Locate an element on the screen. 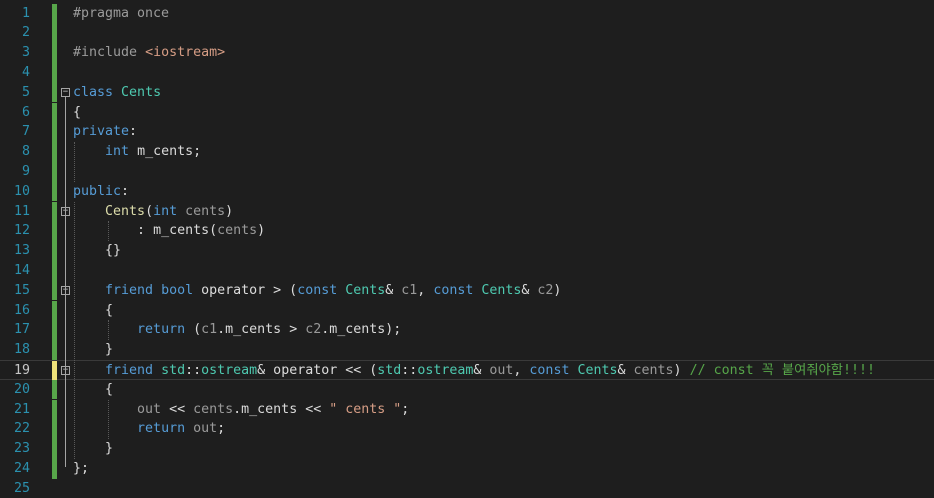 The height and width of the screenshot is (498, 934). code-token: int is located at coordinates (121, 152).